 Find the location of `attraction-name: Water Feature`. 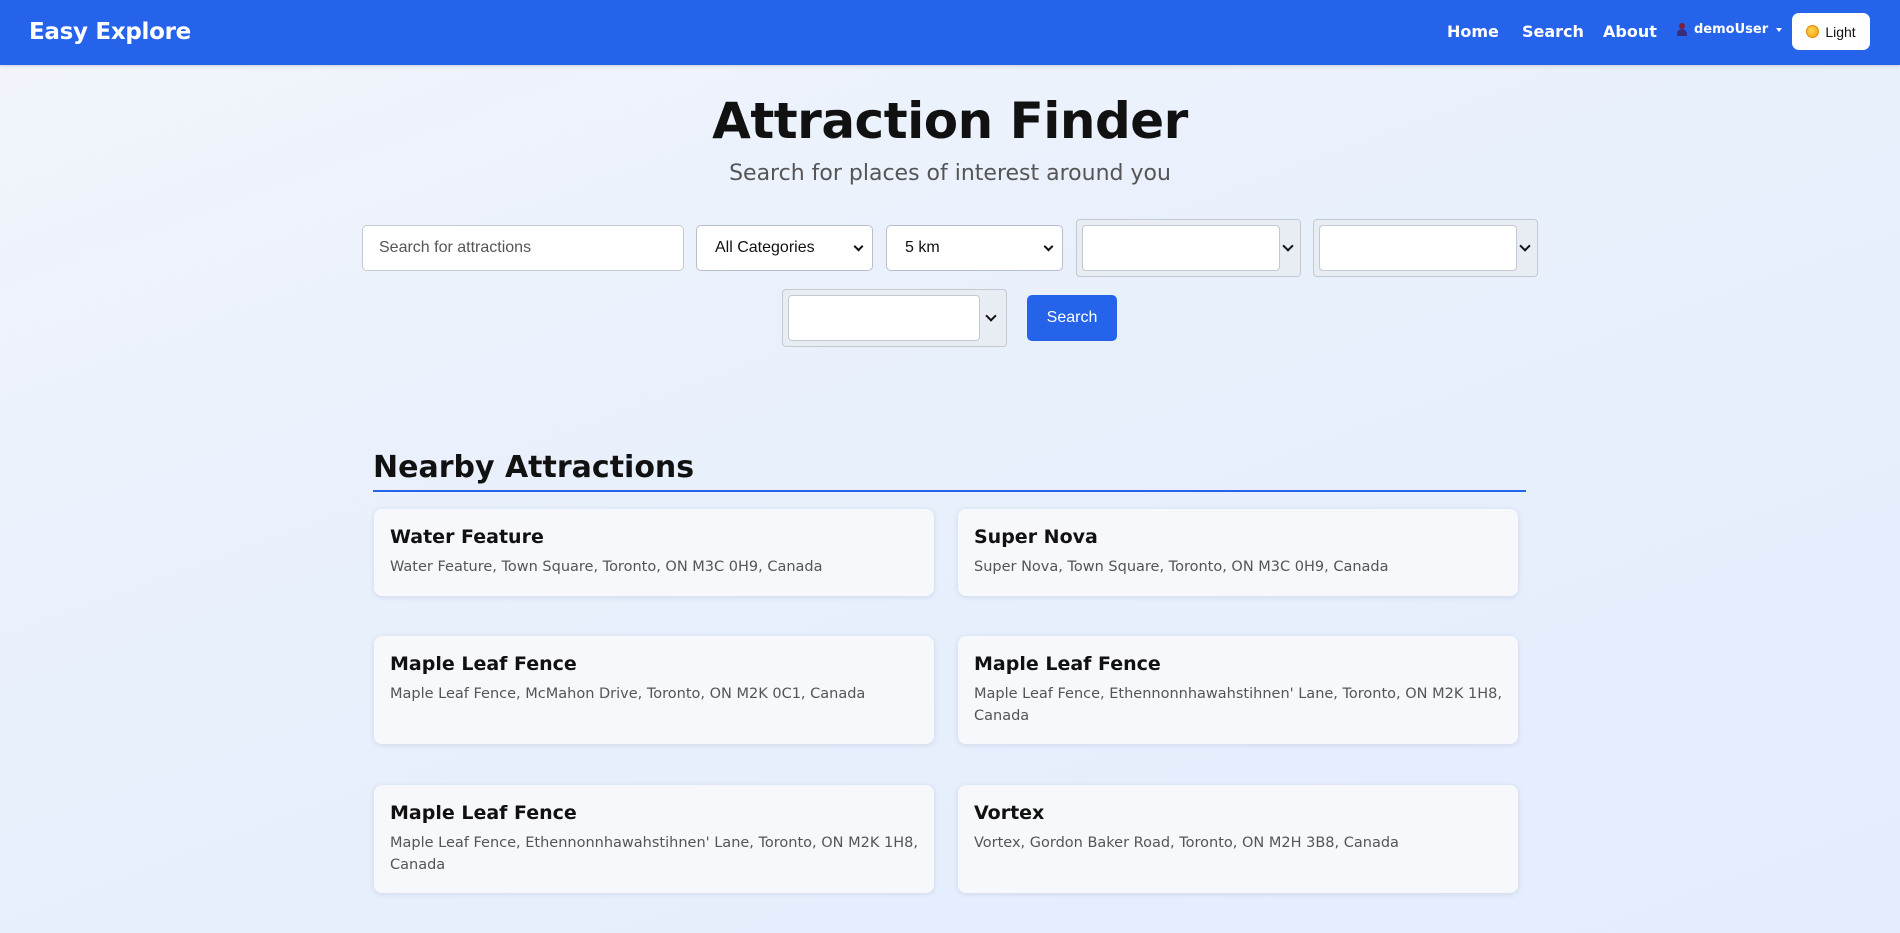

attraction-name: Water Feature is located at coordinates (467, 537).